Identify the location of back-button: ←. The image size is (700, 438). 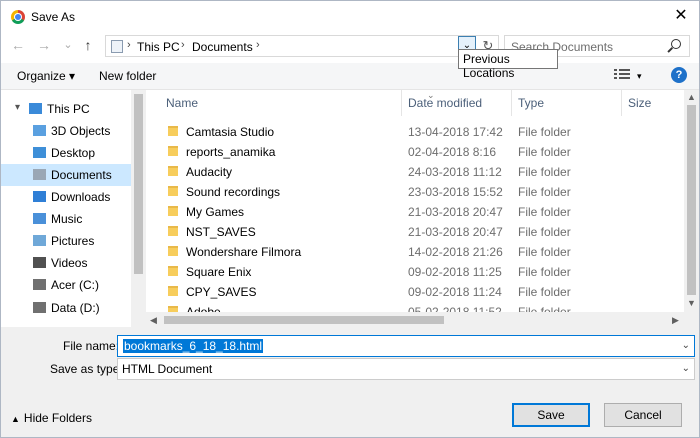
(18, 45).